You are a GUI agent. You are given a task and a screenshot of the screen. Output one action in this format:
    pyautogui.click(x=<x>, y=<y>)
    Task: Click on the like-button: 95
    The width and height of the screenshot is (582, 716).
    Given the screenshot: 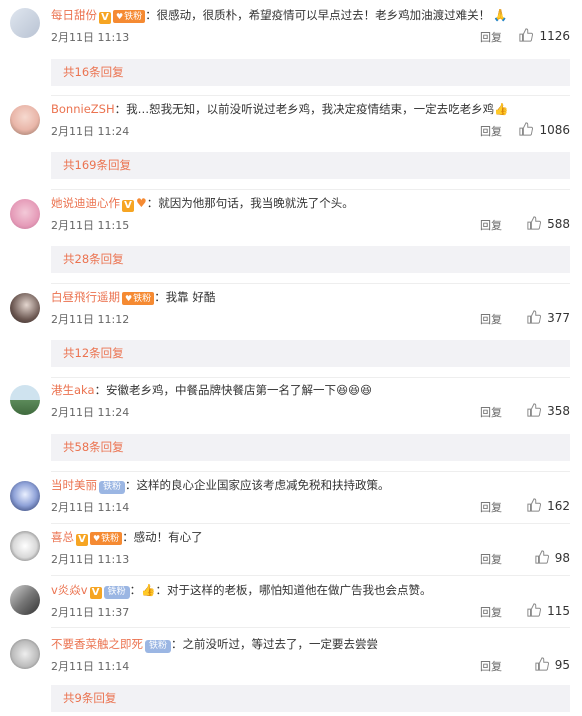 What is the action you would take?
    pyautogui.click(x=552, y=664)
    